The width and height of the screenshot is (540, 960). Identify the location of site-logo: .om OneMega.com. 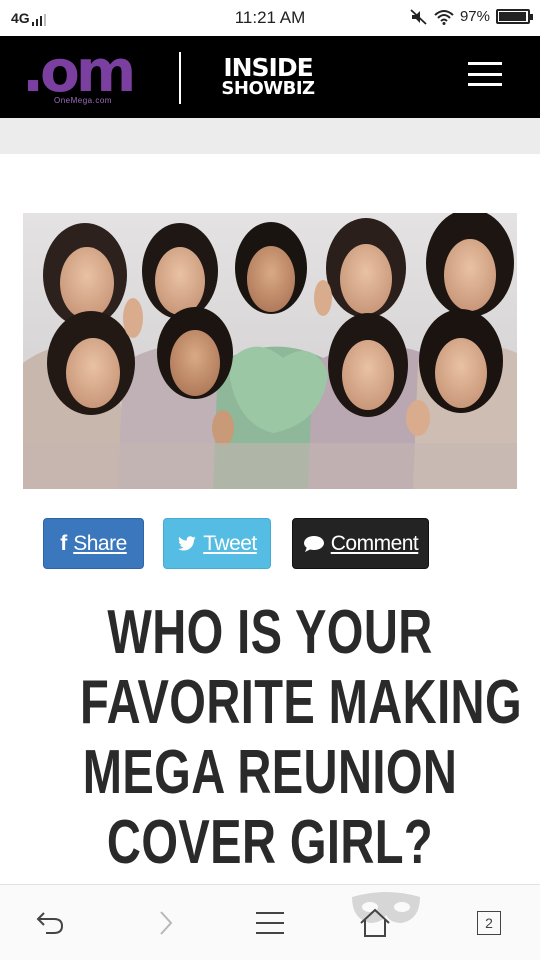
(84, 72).